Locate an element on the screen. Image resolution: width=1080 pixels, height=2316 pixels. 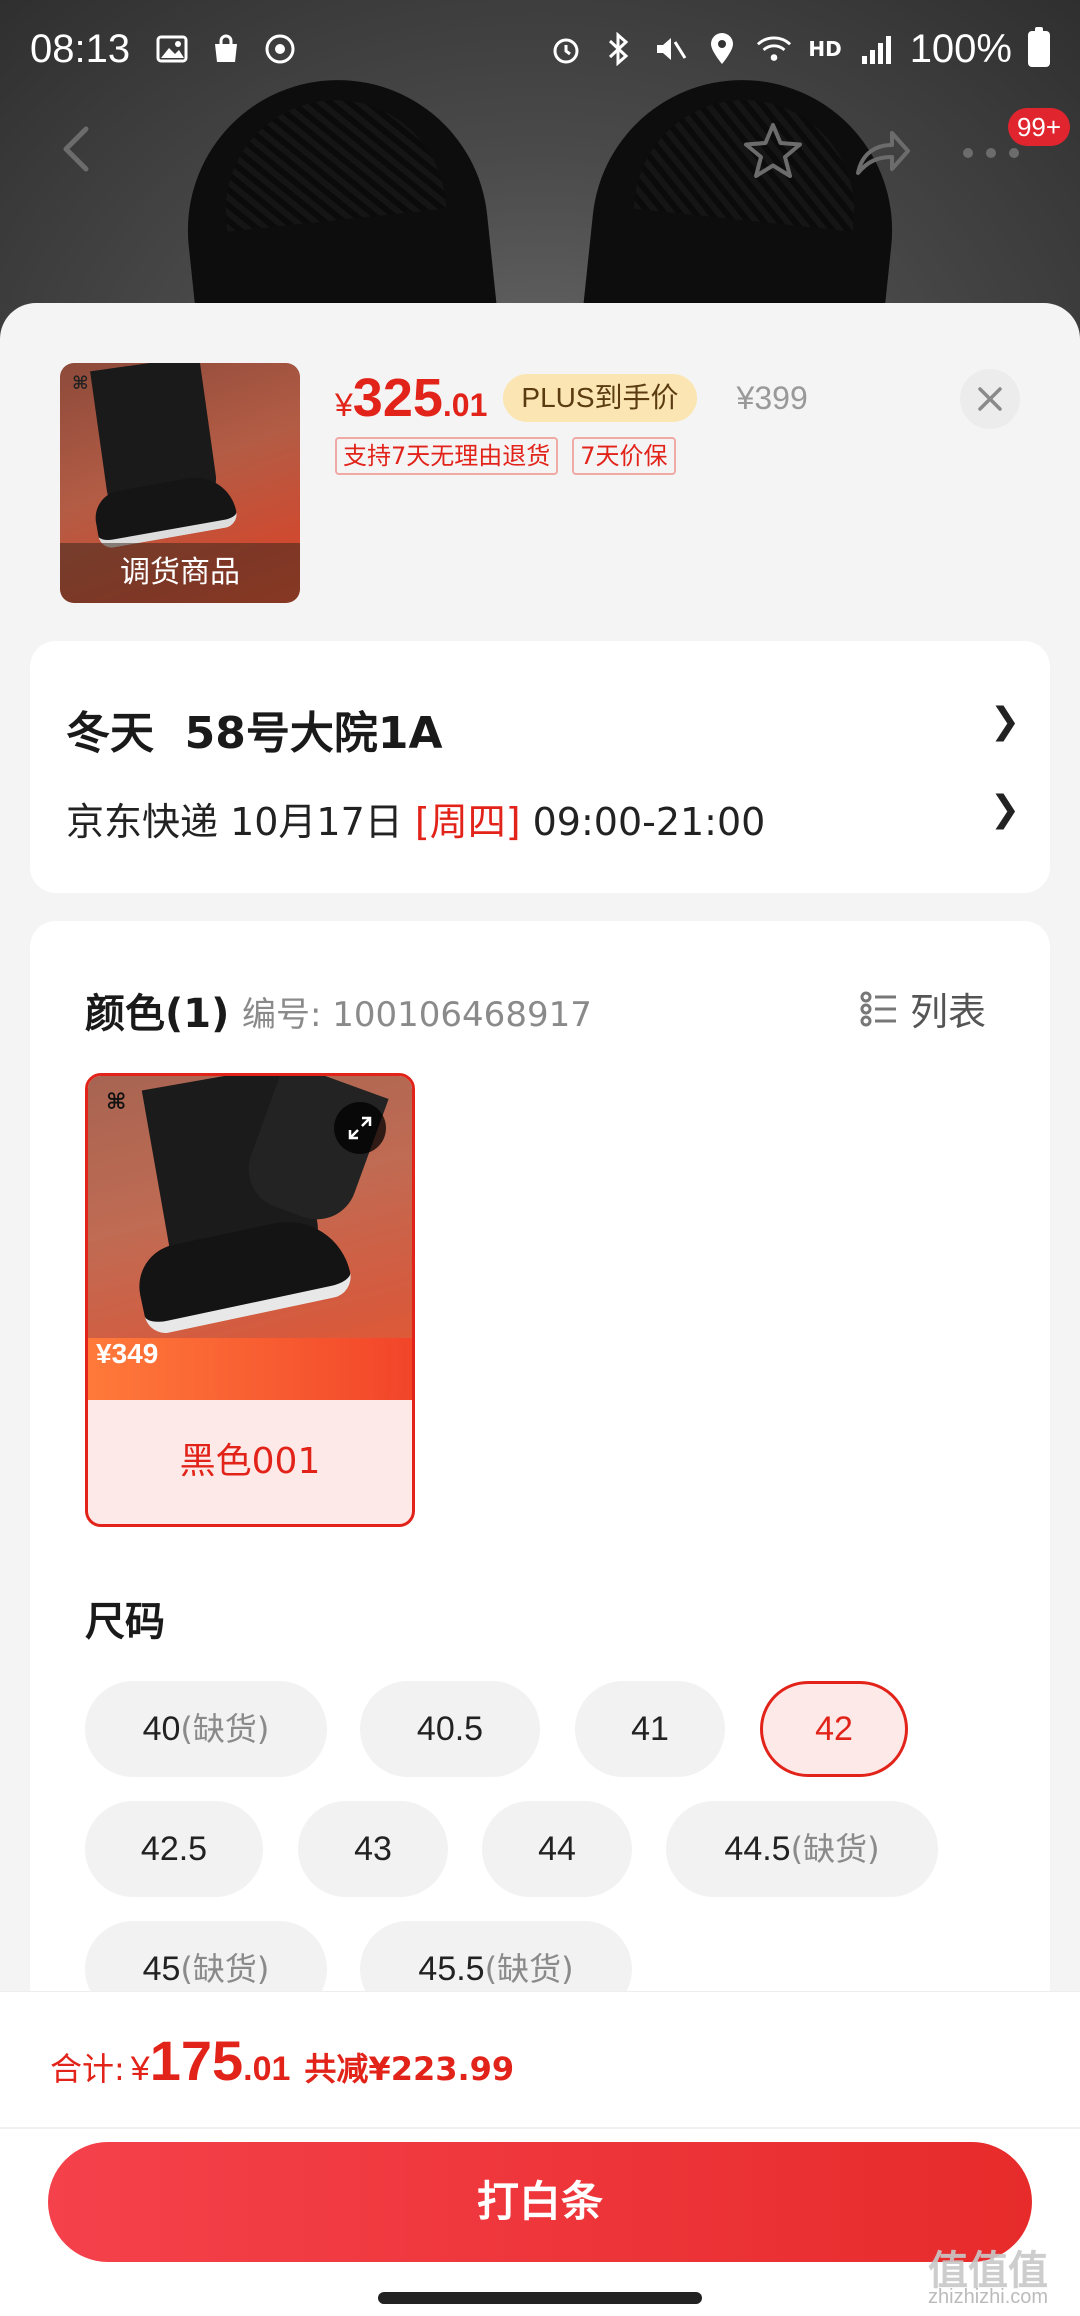
size-option-41: 41 is located at coordinates (650, 1729).